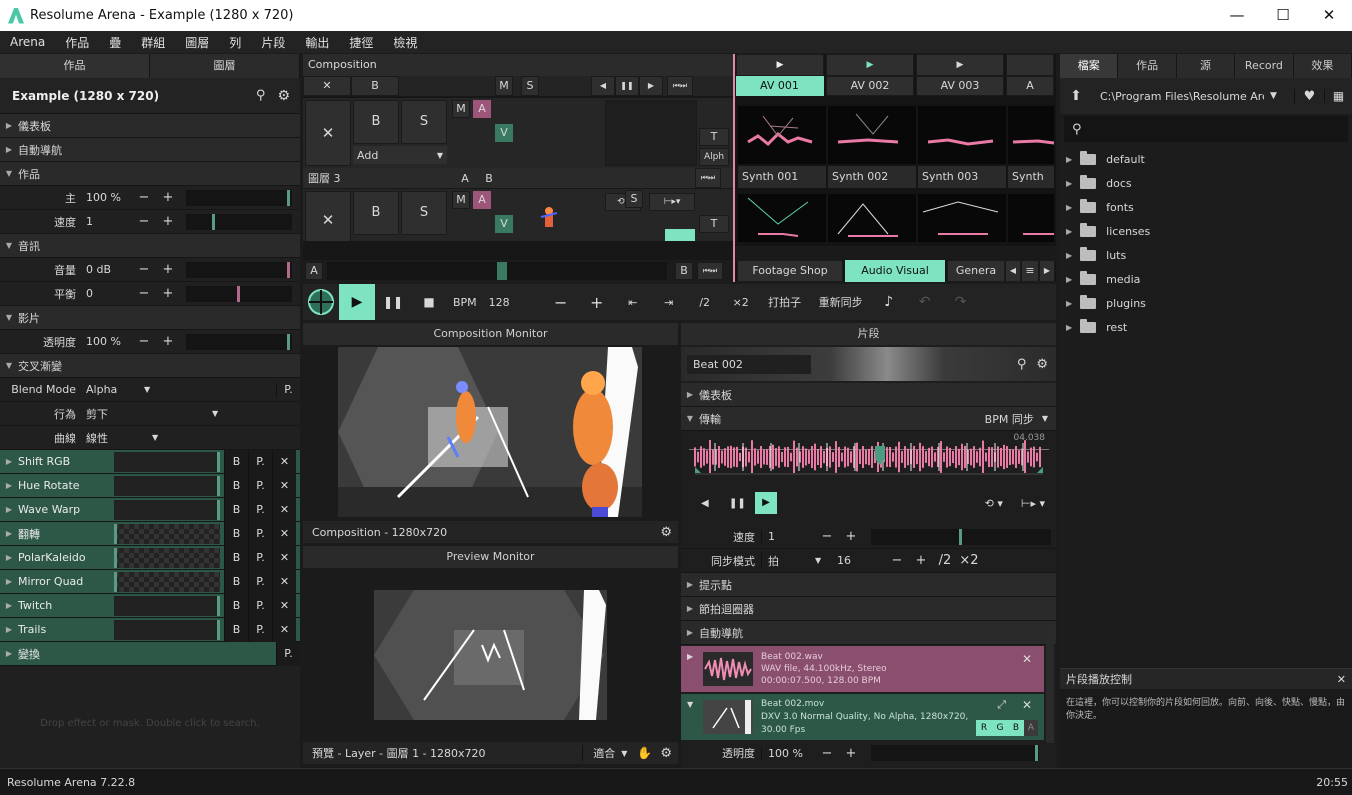 The width and height of the screenshot is (1352, 795). What do you see at coordinates (321, 302) in the screenshot?
I see `transport-globe-icon` at bounding box center [321, 302].